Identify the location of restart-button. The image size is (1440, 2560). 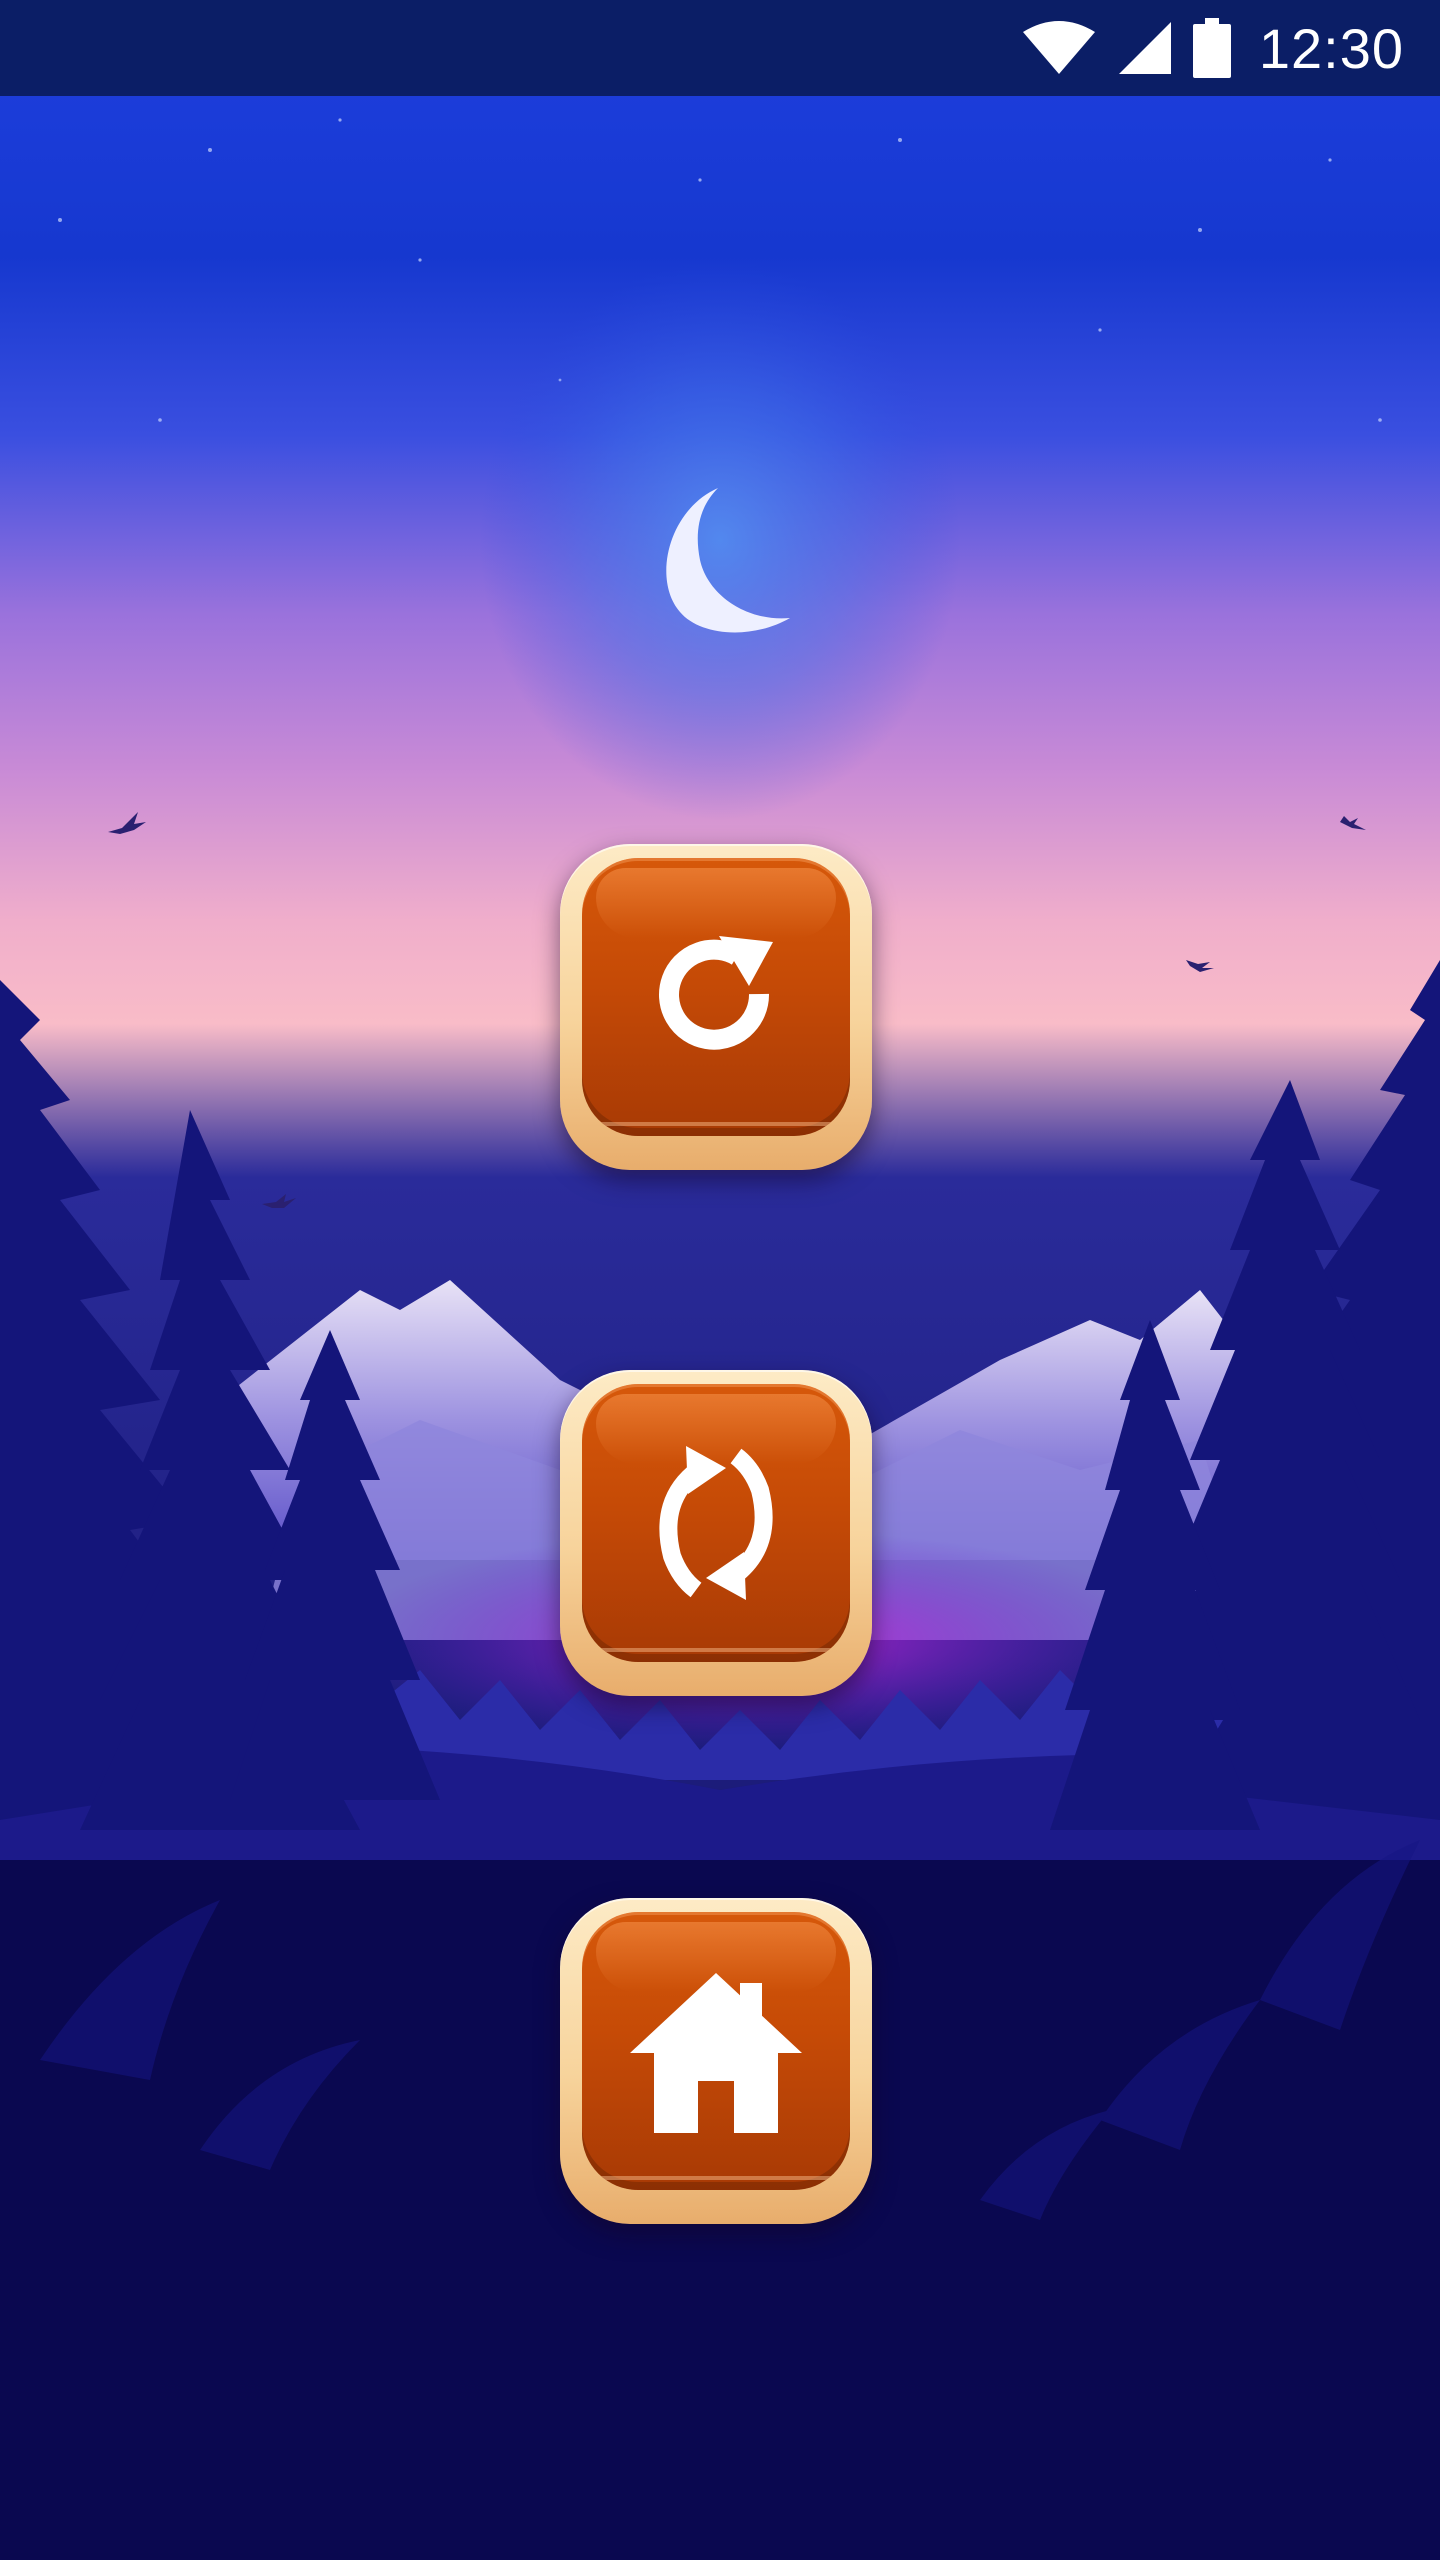
(716, 1007).